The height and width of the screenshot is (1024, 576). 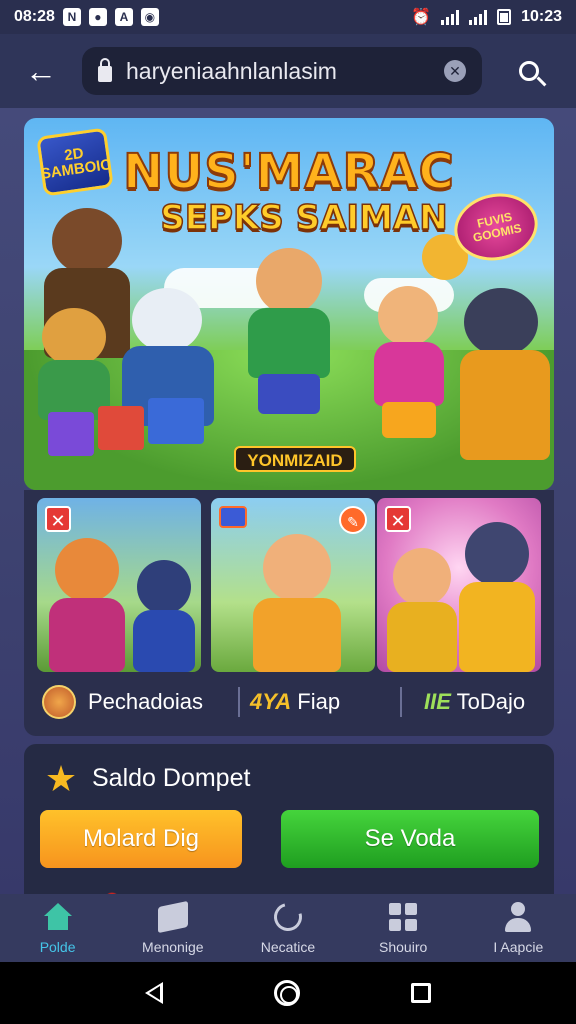 What do you see at coordinates (105, 70) in the screenshot?
I see `lock-icon` at bounding box center [105, 70].